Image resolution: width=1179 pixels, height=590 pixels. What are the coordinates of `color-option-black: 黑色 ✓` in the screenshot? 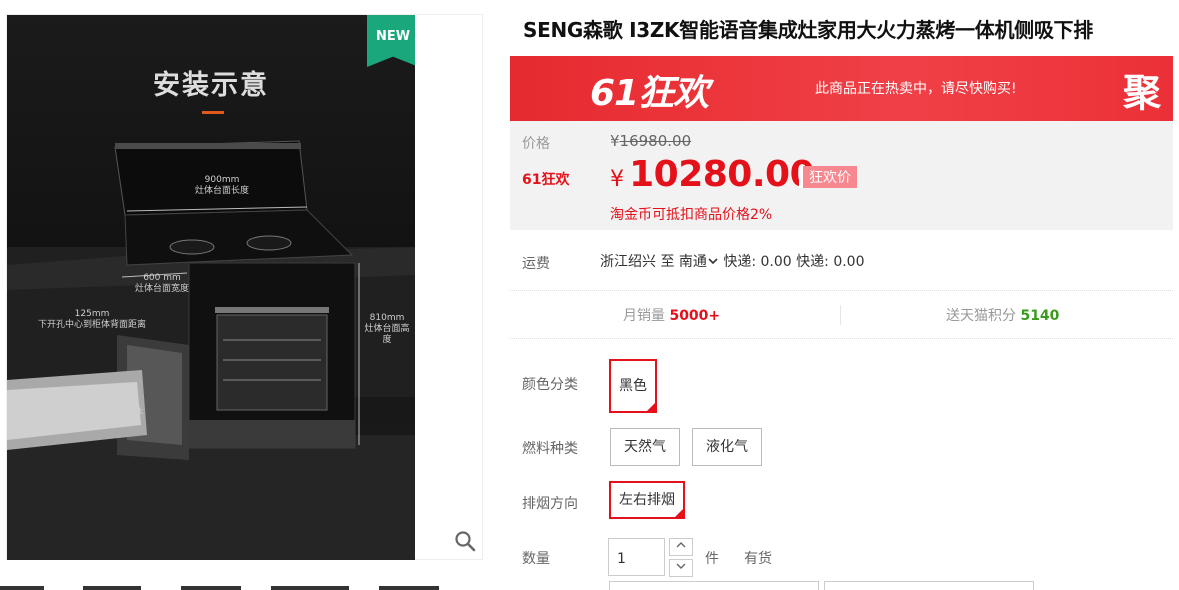 It's located at (633, 386).